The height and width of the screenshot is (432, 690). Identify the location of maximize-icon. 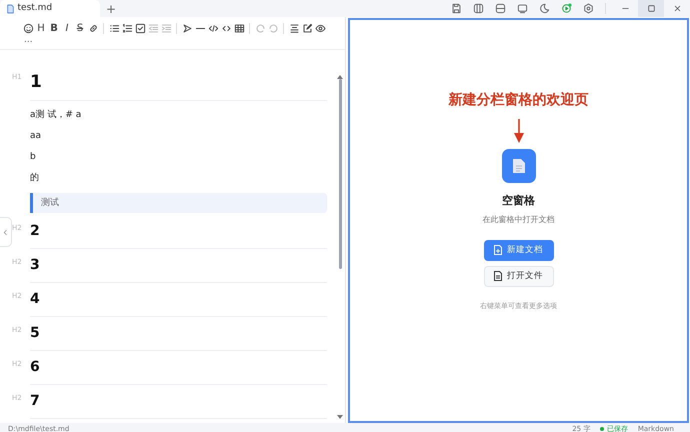
(651, 8).